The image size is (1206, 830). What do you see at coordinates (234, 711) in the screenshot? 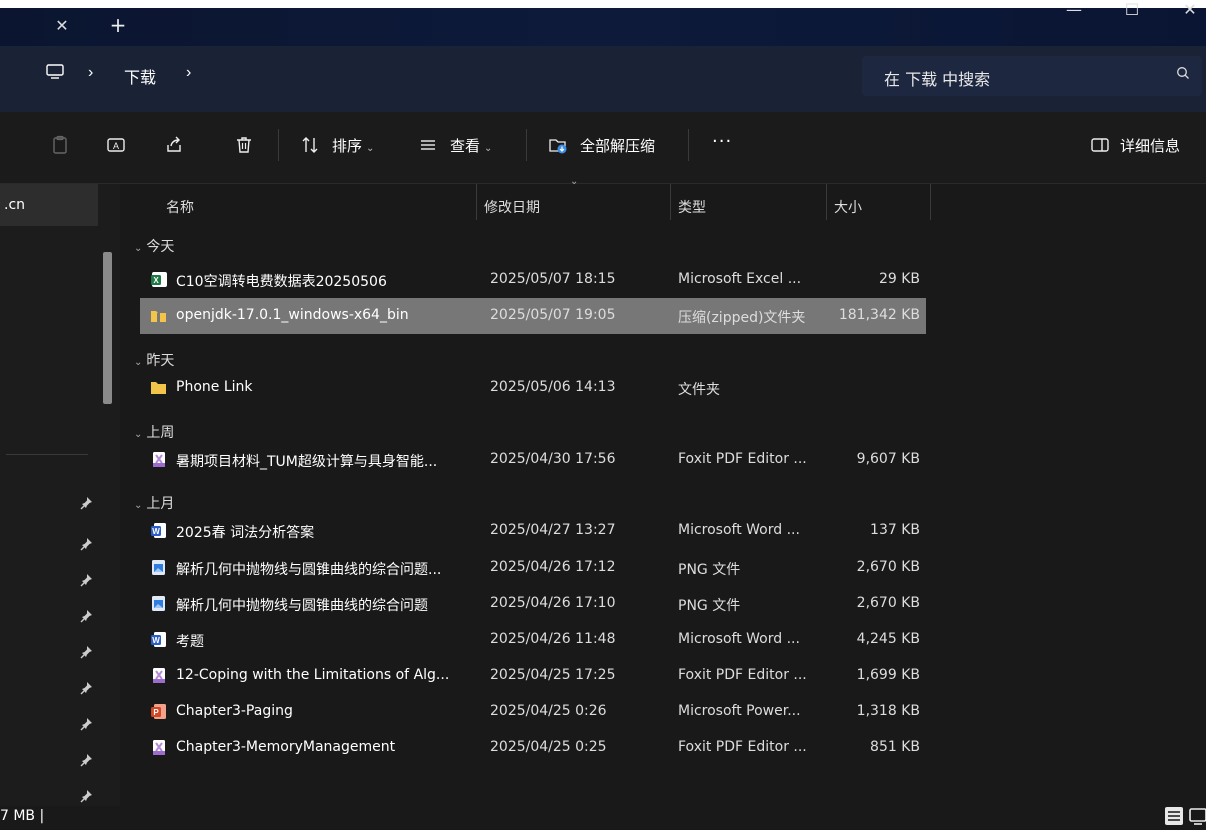
I see `file-name: Chapter3-Paging` at bounding box center [234, 711].